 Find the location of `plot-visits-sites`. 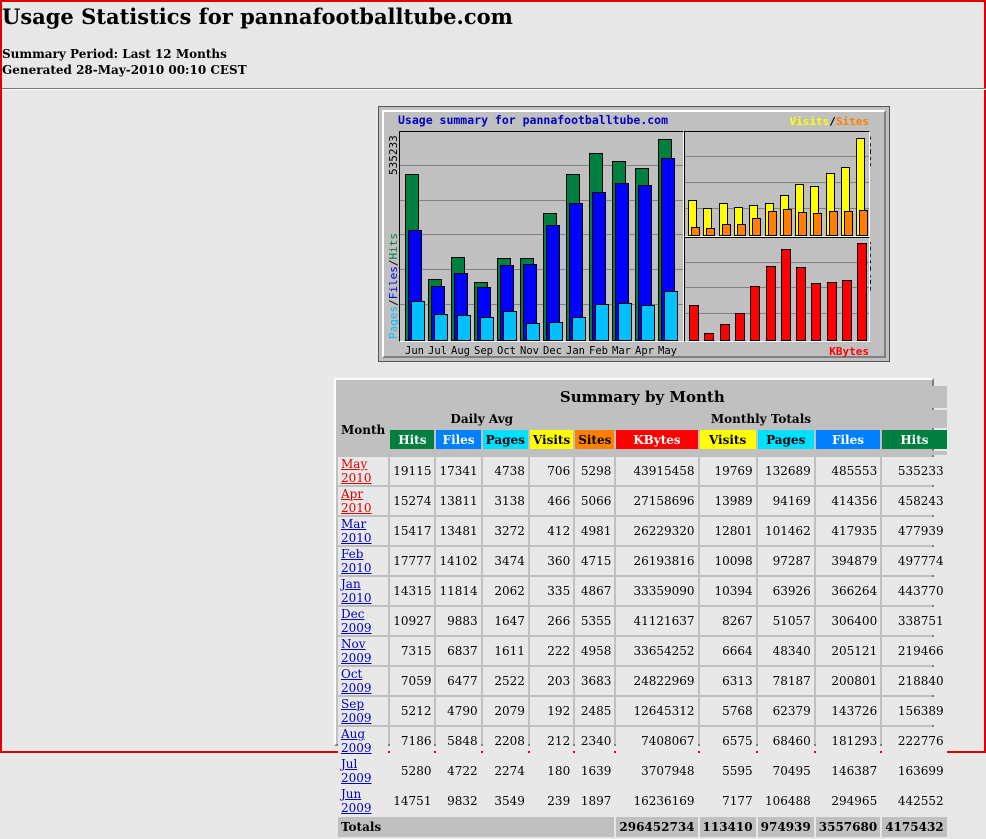

plot-visits-sites is located at coordinates (777, 184).